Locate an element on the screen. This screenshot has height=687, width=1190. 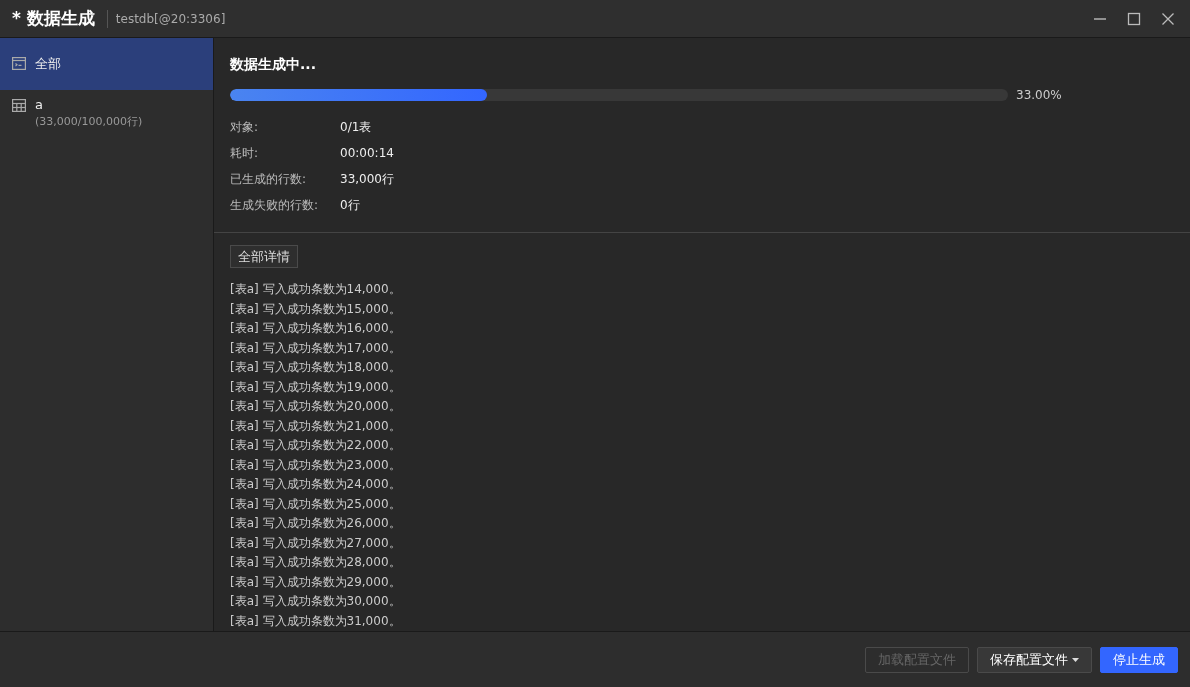
item-label: a is located at coordinates (39, 104).